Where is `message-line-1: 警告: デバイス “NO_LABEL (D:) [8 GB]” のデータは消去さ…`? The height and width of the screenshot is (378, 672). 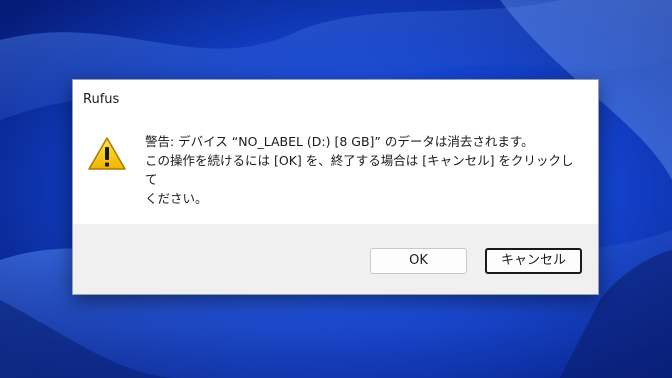
message-line-1: 警告: デバイス “NO_LABEL (D:) [8 GB]” のデータは消去さ… is located at coordinates (339, 141).